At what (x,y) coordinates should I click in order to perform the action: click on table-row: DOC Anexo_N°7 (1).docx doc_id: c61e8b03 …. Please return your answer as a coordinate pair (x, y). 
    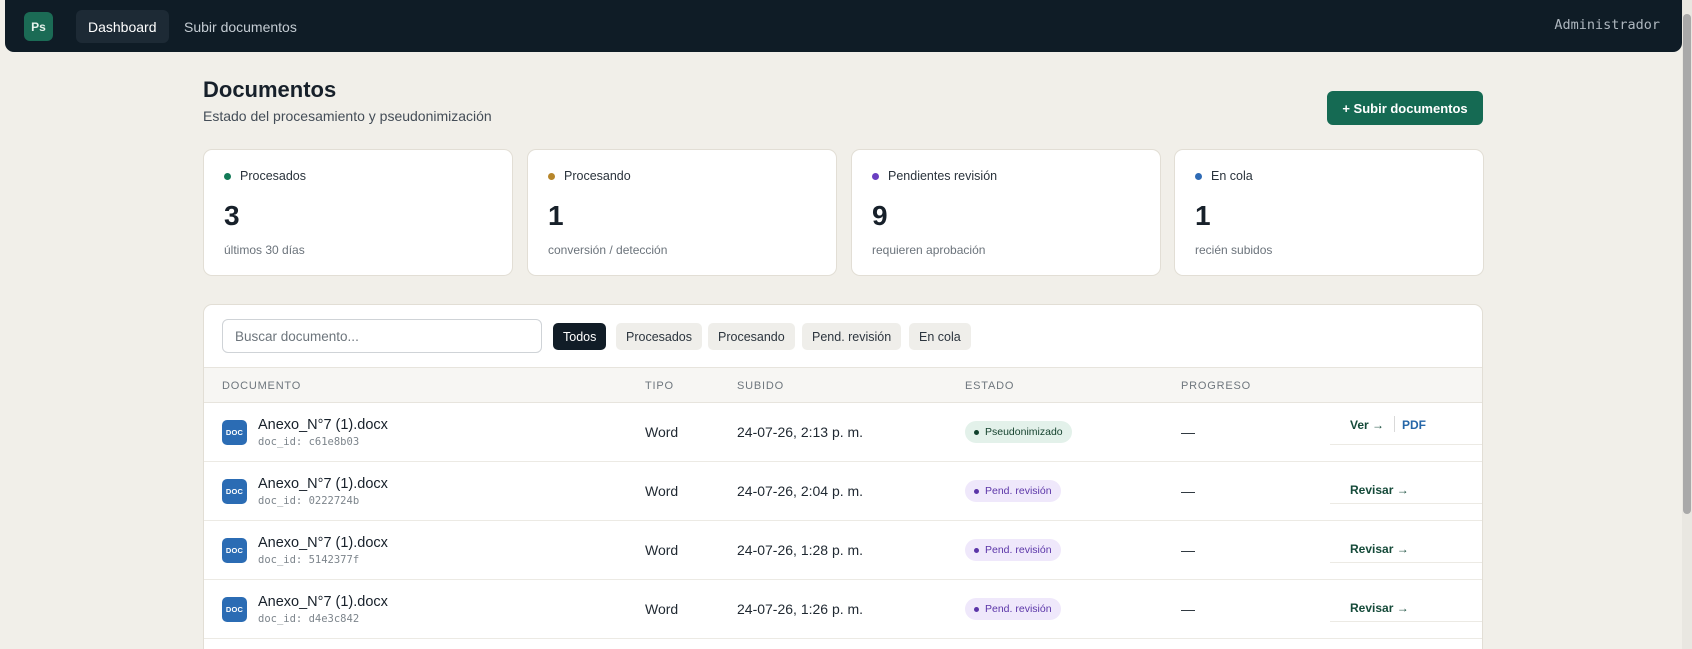
    Looking at the image, I should click on (843, 432).